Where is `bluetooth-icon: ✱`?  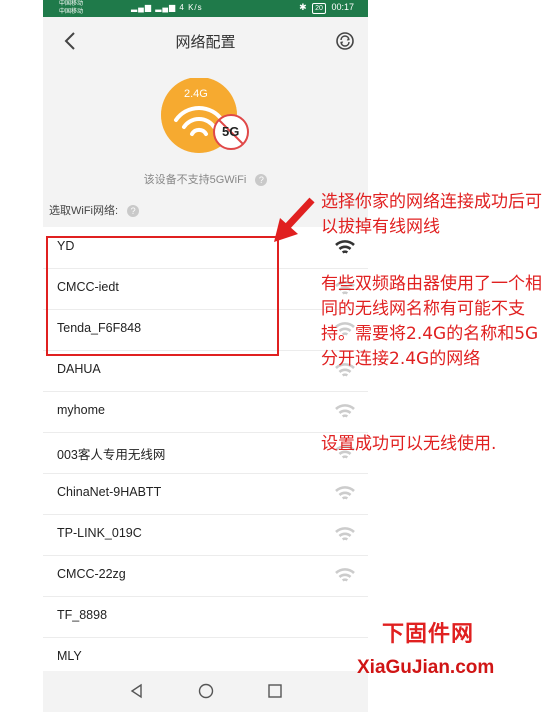 bluetooth-icon: ✱ is located at coordinates (303, 7).